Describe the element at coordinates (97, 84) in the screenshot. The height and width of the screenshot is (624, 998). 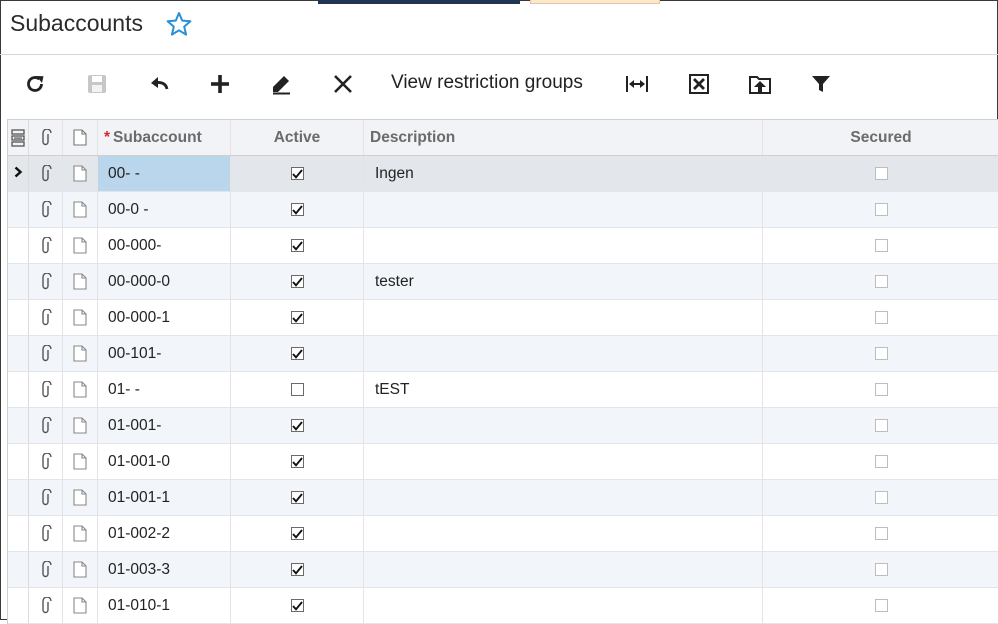
I see `save-icon` at that location.